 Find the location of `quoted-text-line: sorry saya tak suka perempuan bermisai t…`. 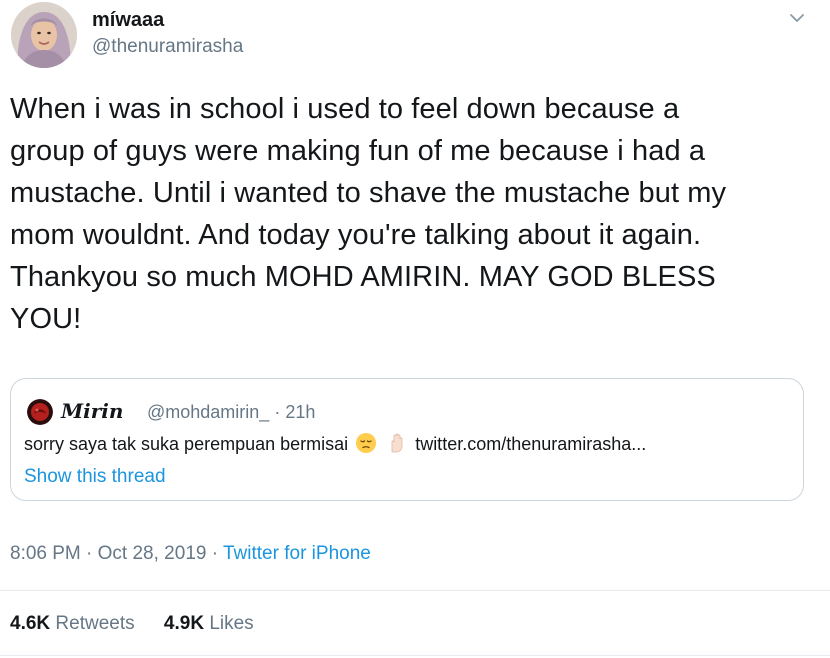

quoted-text-line: sorry saya tak suka perempuan bermisai t… is located at coordinates (335, 446).